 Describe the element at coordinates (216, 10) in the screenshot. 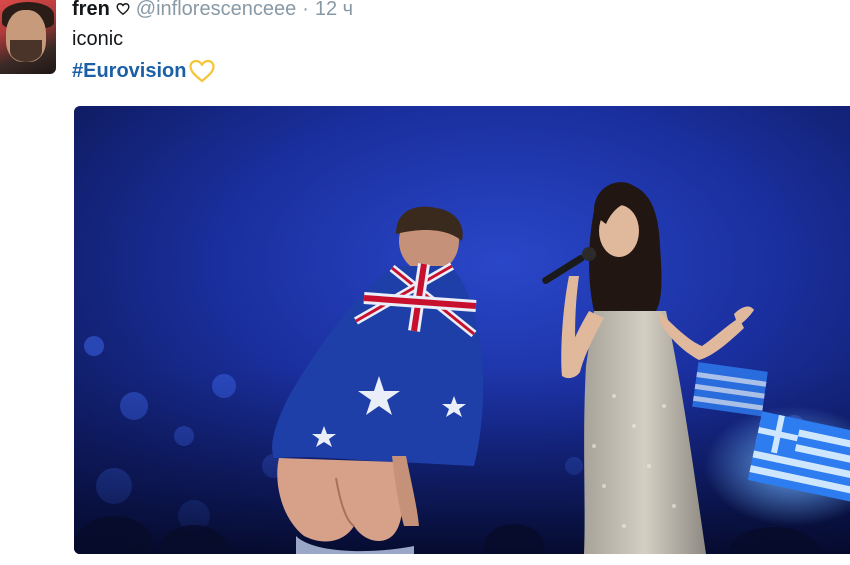

I see `user-handle: @inflorescenceee` at that location.